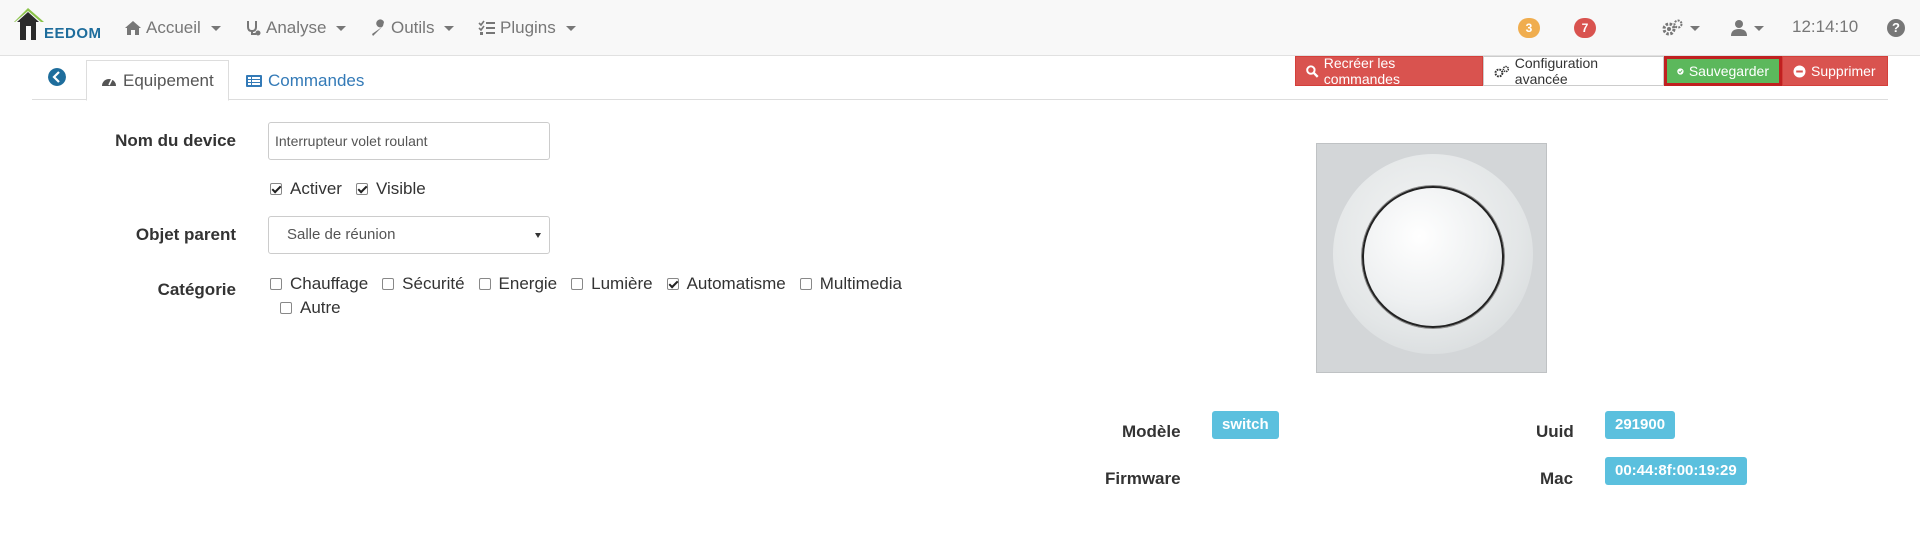 The image size is (1920, 556). I want to click on category-securite: Sécurité, so click(423, 284).